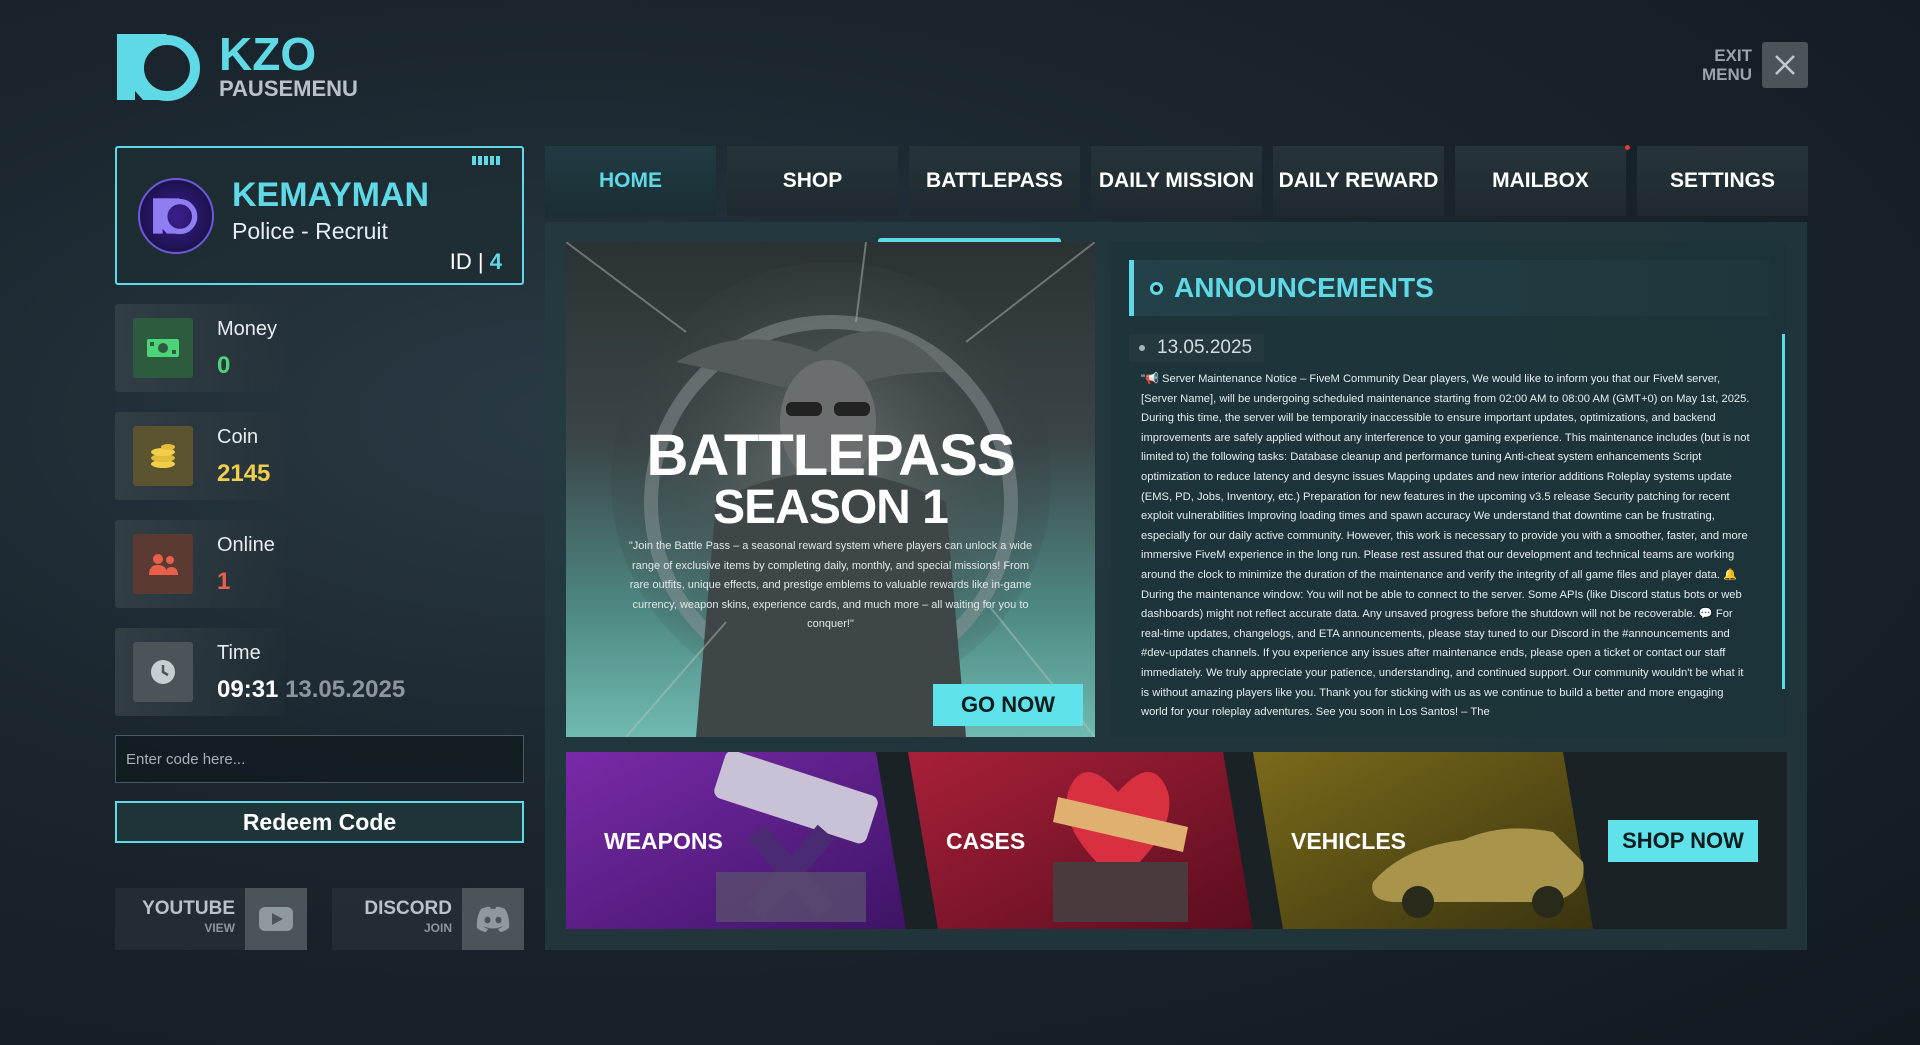 The height and width of the screenshot is (1045, 1920). What do you see at coordinates (1722, 181) in the screenshot?
I see `tab-settings: SETTINGS` at bounding box center [1722, 181].